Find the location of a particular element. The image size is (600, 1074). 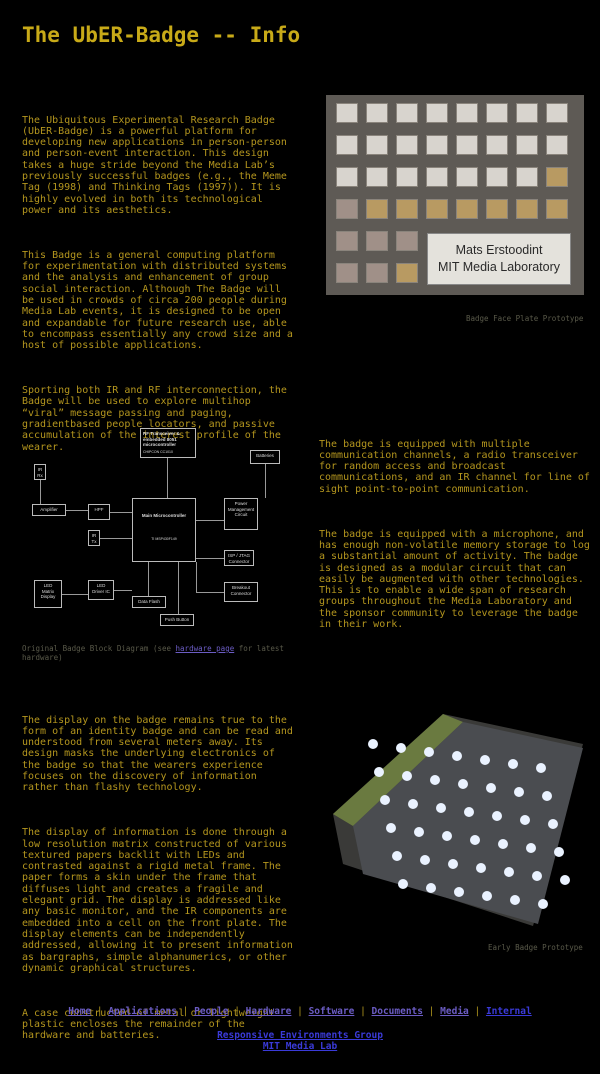

nav-media: Media is located at coordinates (454, 1011).